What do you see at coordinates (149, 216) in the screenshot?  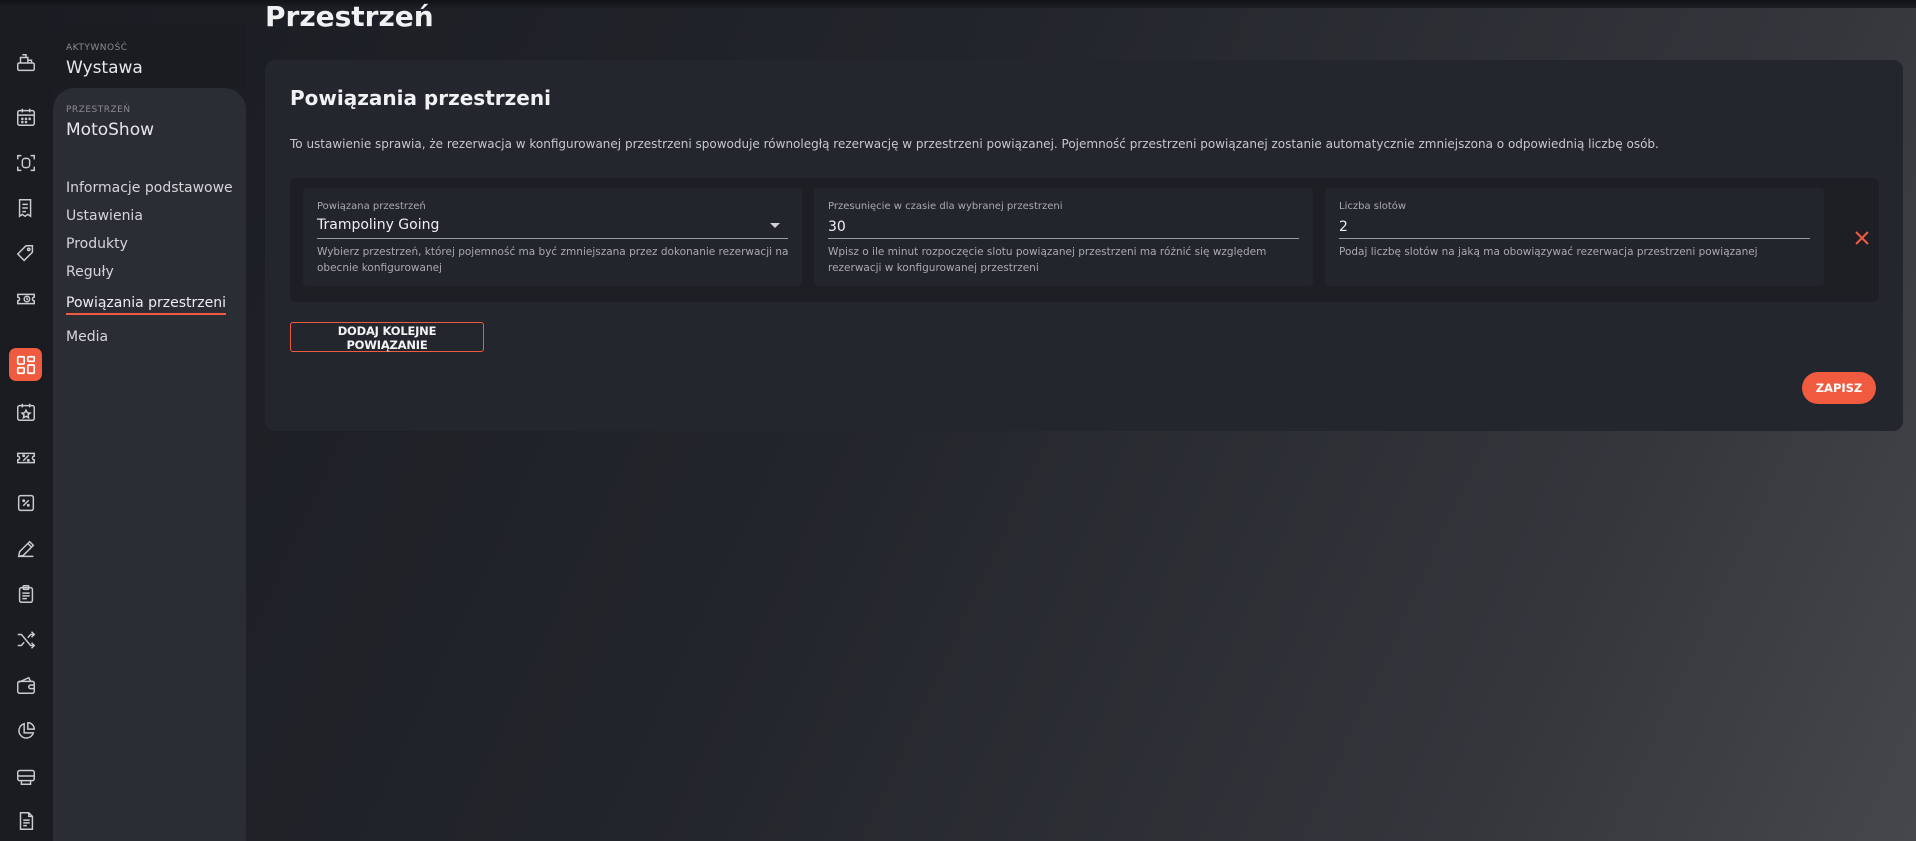 I see `sidebar-item-settings: Ustawienia` at bounding box center [149, 216].